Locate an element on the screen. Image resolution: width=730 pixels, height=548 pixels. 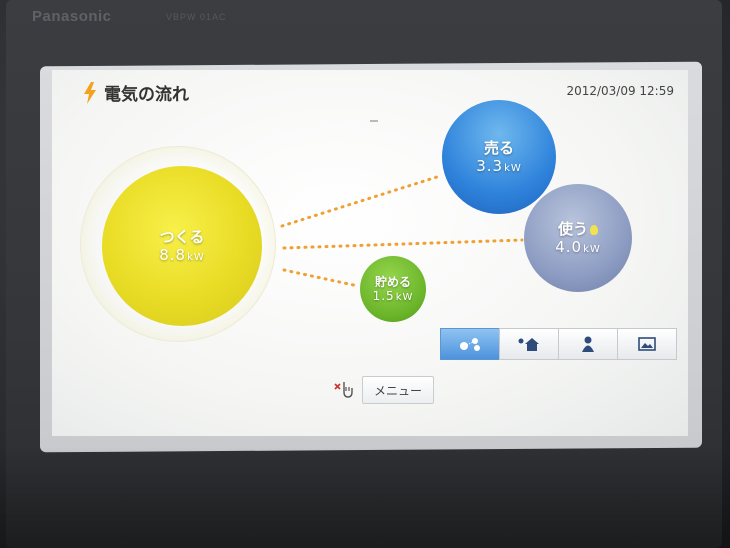
store-unit: kW is located at coordinates (404, 298).